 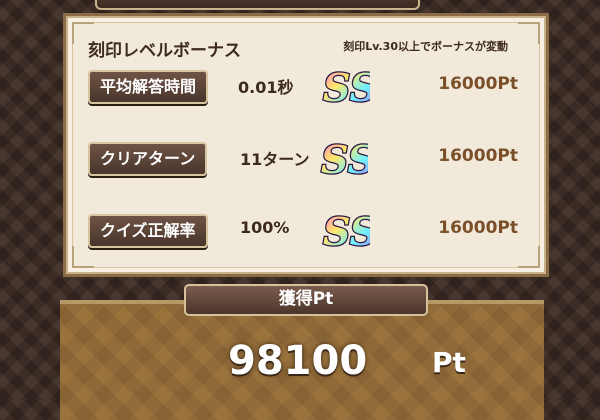 I want to click on bonus-row-label: クリアターン, so click(x=148, y=159).